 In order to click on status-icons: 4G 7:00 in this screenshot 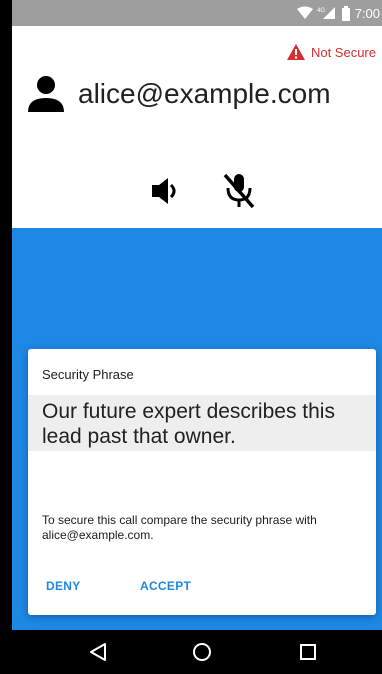, I will do `click(339, 13)`.